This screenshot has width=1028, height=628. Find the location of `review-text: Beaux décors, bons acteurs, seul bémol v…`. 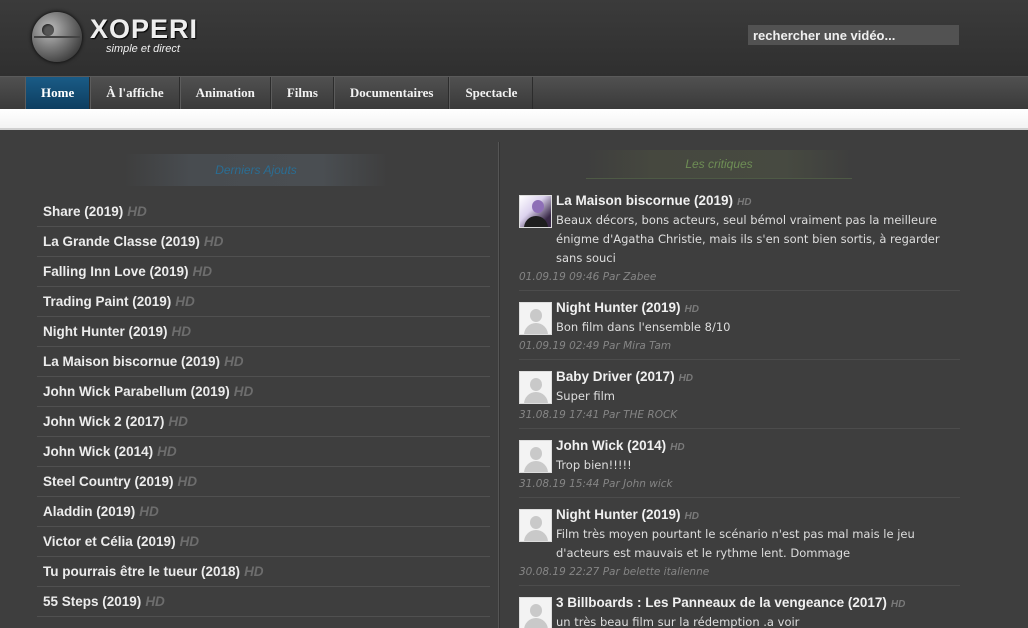

review-text: Beaux décors, bons acteurs, seul bémol v… is located at coordinates (748, 239).